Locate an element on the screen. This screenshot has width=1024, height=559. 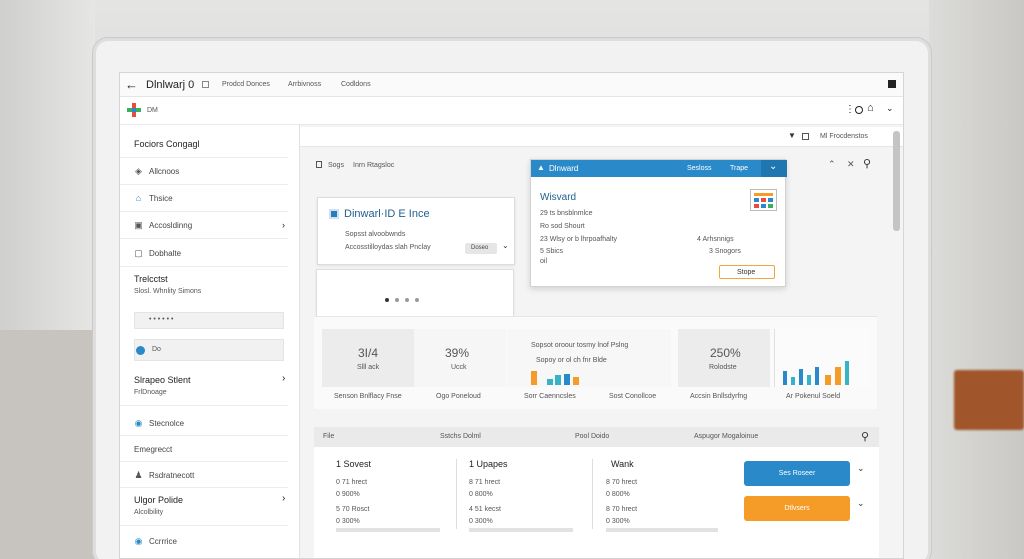
popup-line: oil is located at coordinates (544, 261).